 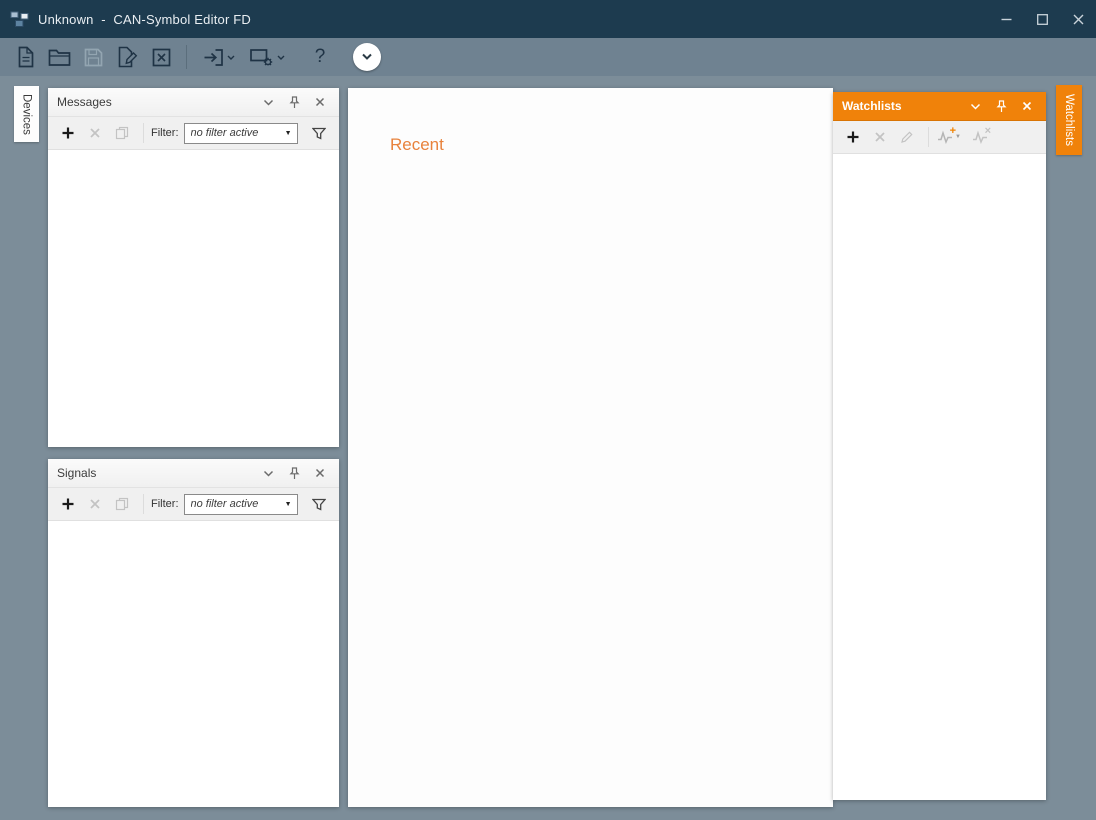 I want to click on messages-toolbar: Filter: no filter active ▼, so click(x=193, y=133).